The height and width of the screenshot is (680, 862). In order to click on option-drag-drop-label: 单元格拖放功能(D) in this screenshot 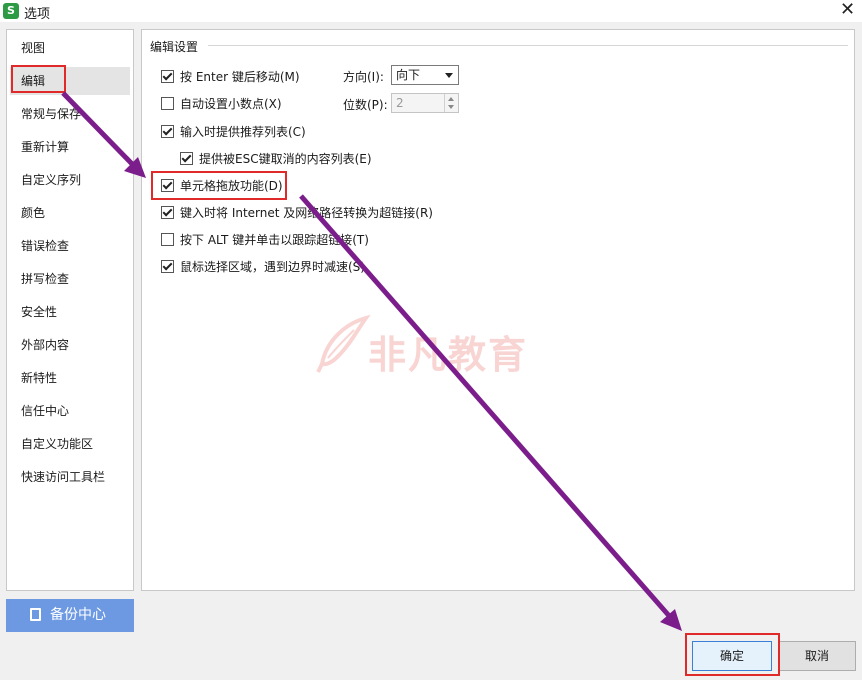, I will do `click(231, 185)`.